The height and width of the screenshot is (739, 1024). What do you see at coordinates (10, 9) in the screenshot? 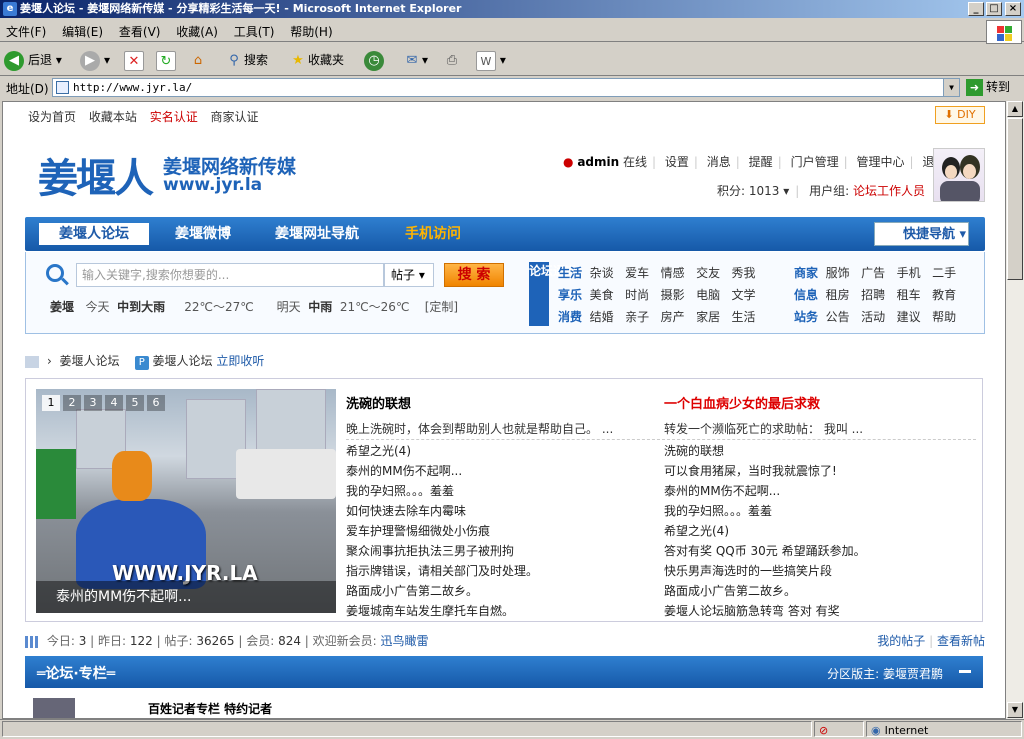
I see `ie-icon: e` at bounding box center [10, 9].